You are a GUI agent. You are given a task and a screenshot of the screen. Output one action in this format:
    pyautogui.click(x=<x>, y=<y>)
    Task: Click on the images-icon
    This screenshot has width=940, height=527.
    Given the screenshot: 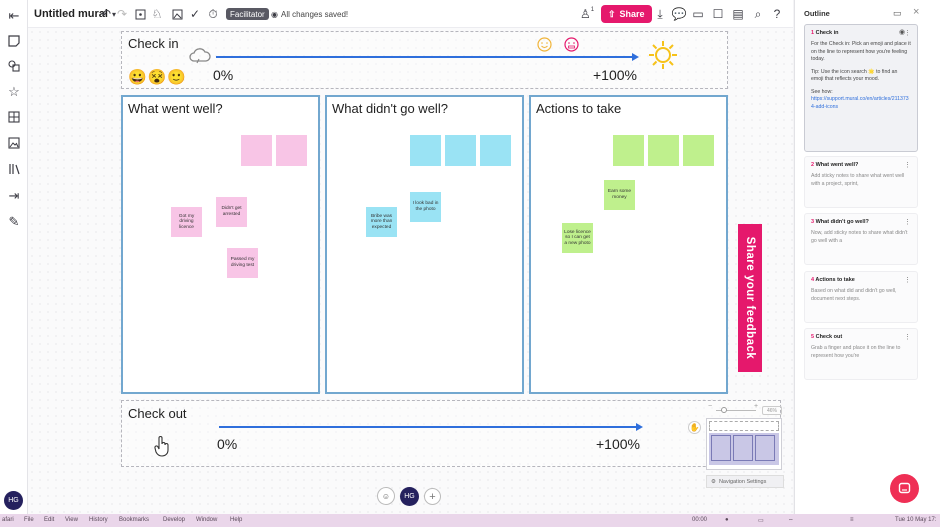 What is the action you would take?
    pyautogui.click(x=14, y=143)
    